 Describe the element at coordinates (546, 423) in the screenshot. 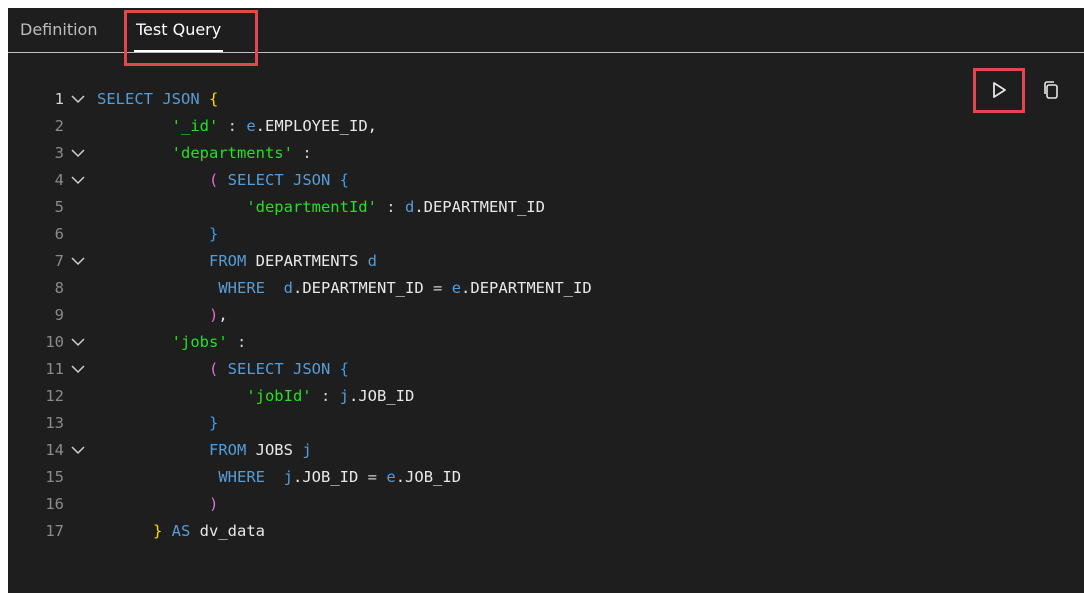

I see `code-line: 13 }` at that location.